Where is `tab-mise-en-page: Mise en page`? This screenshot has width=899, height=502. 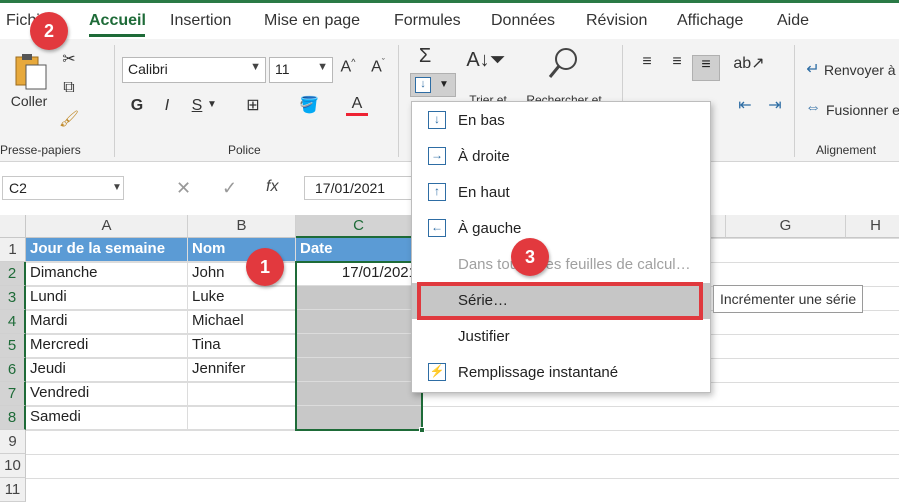 tab-mise-en-page: Mise en page is located at coordinates (312, 21).